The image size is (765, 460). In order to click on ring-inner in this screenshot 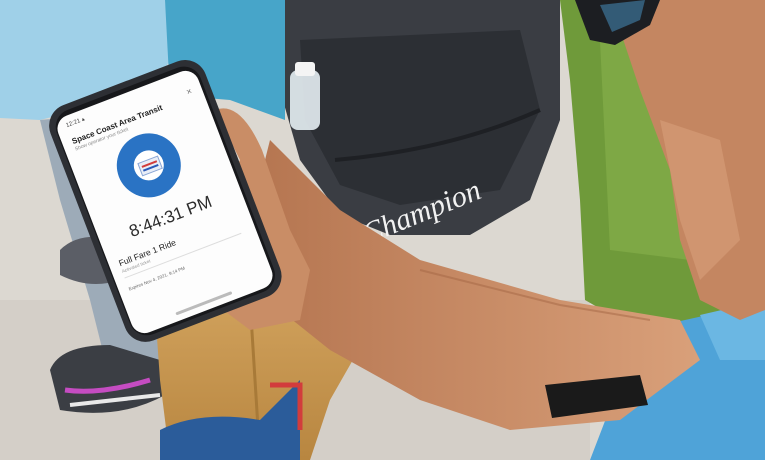, I will do `click(149, 165)`.